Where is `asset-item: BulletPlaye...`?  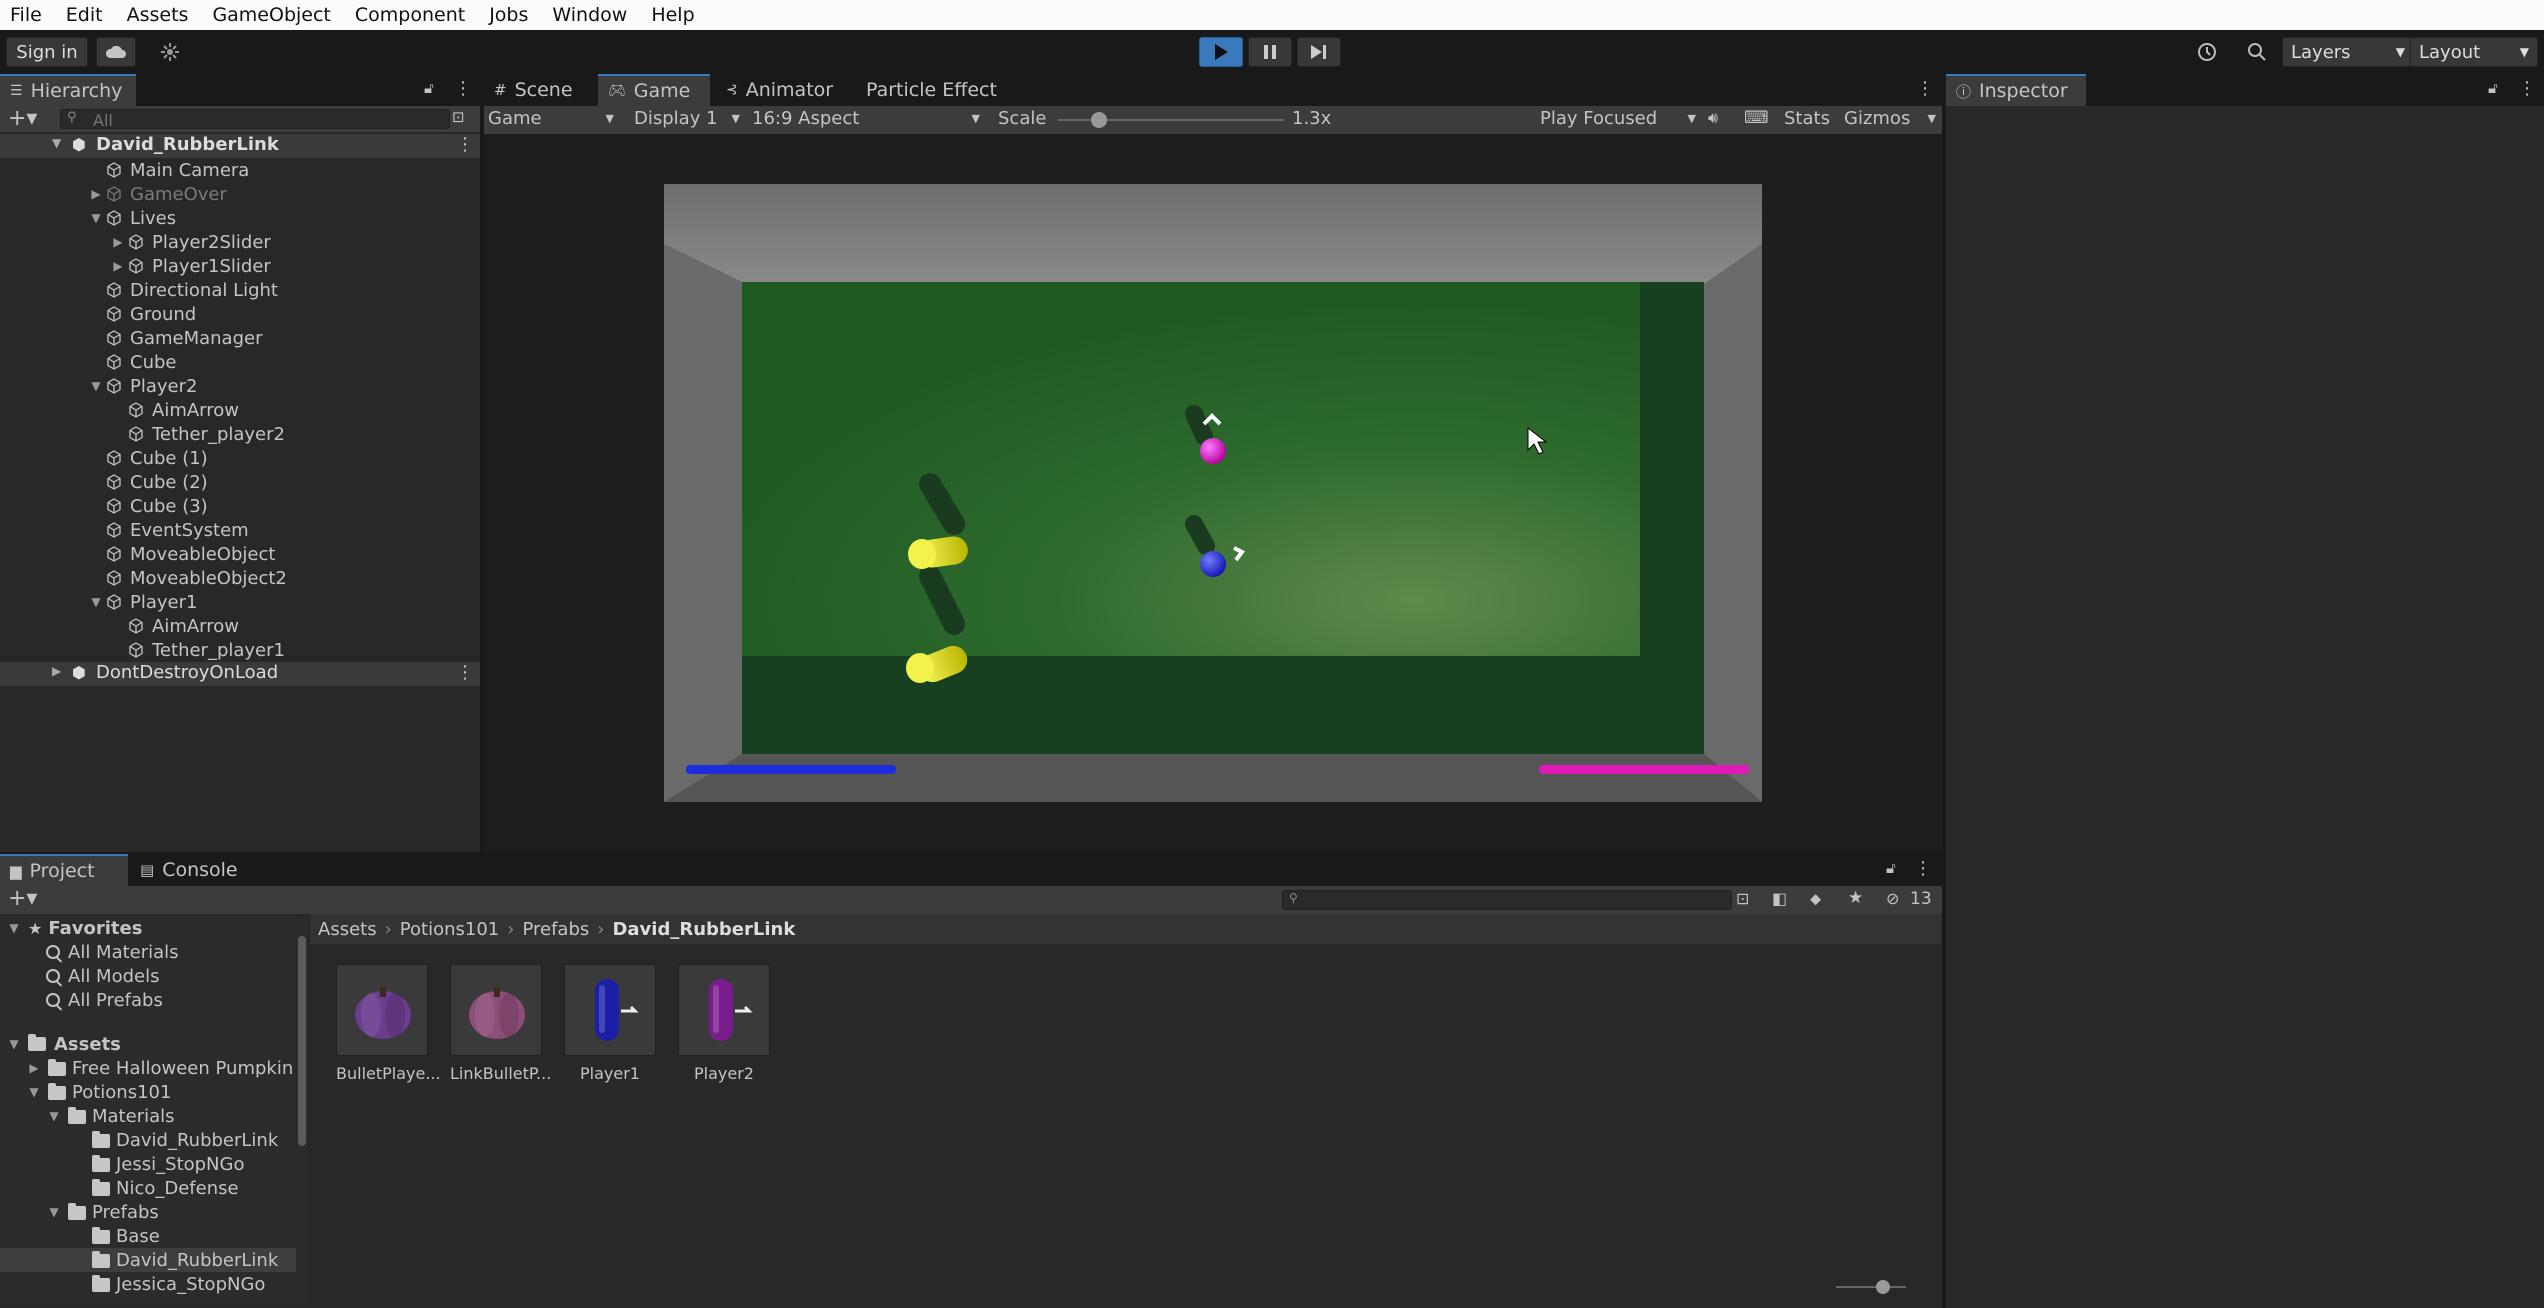
asset-item: BulletPlaye... is located at coordinates (388, 1023).